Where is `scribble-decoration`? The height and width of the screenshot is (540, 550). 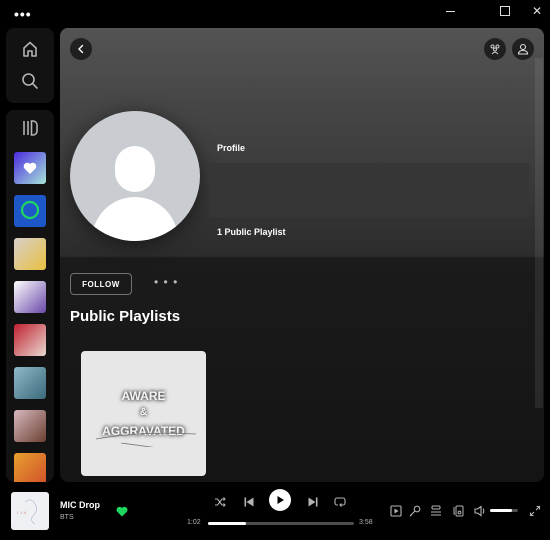 scribble-decoration is located at coordinates (146, 439).